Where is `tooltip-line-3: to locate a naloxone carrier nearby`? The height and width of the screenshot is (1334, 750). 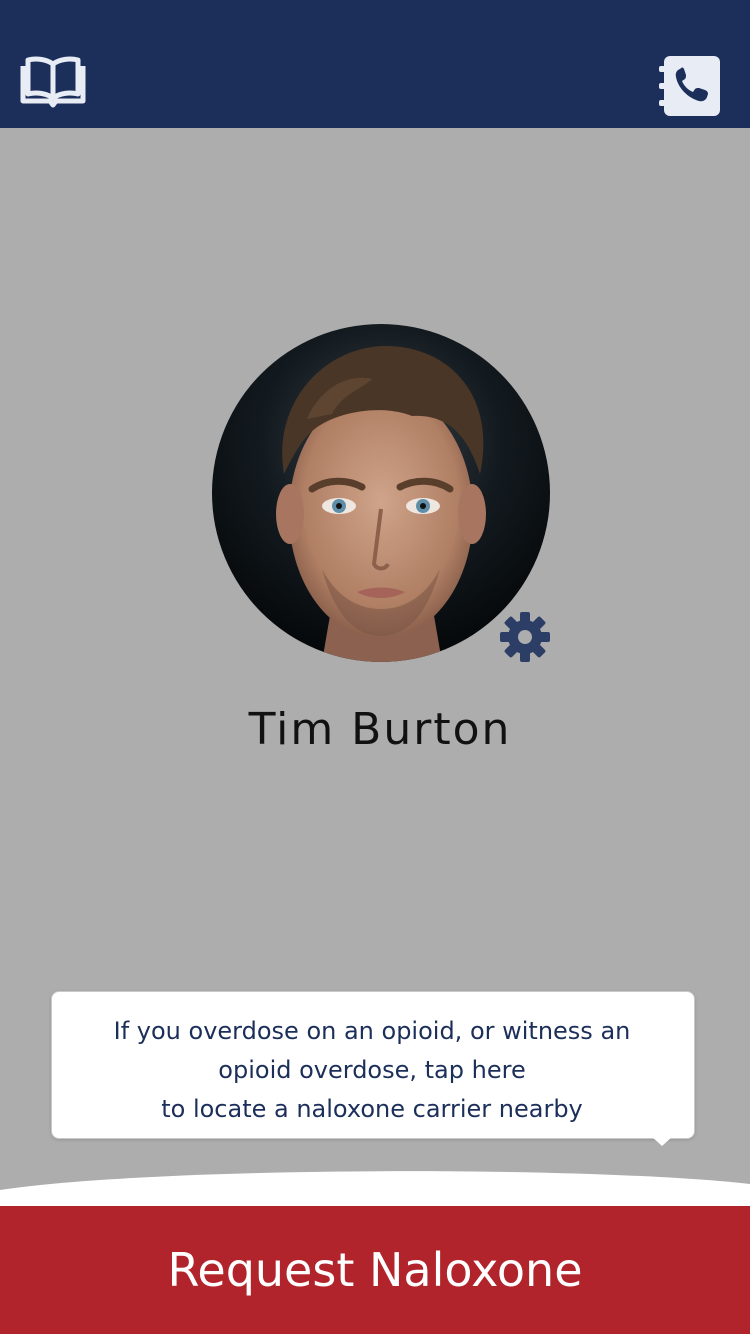 tooltip-line-3: to locate a naloxone carrier nearby is located at coordinates (372, 1109).